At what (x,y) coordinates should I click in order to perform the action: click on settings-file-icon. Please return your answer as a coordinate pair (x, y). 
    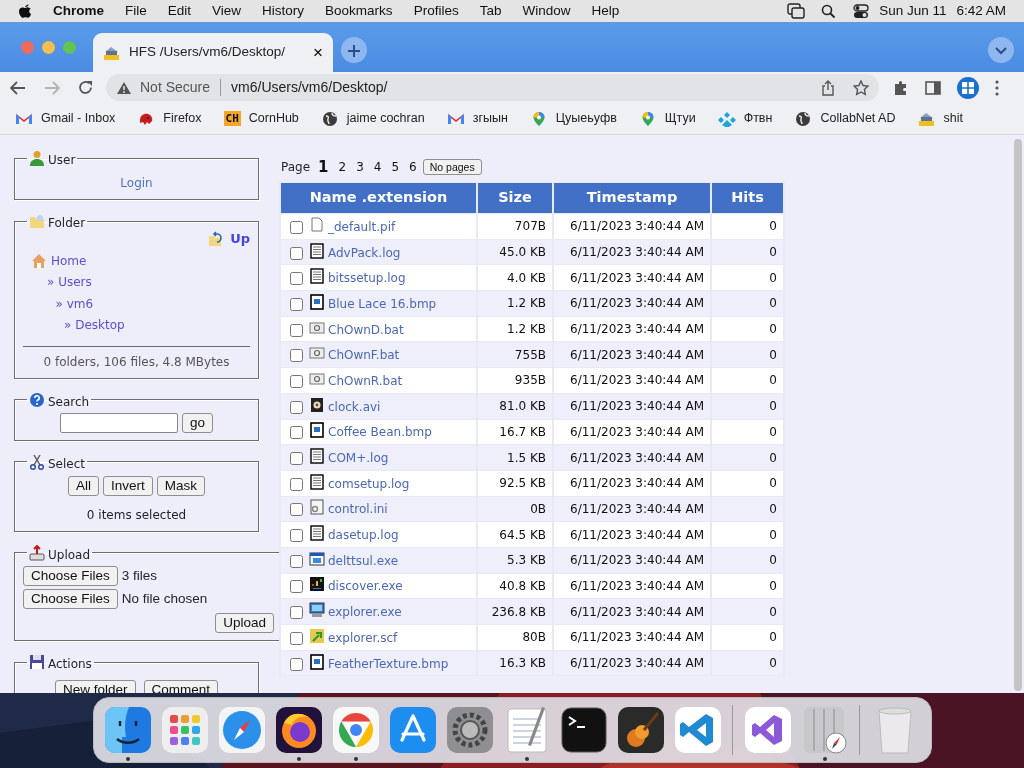
    Looking at the image, I should click on (317, 507).